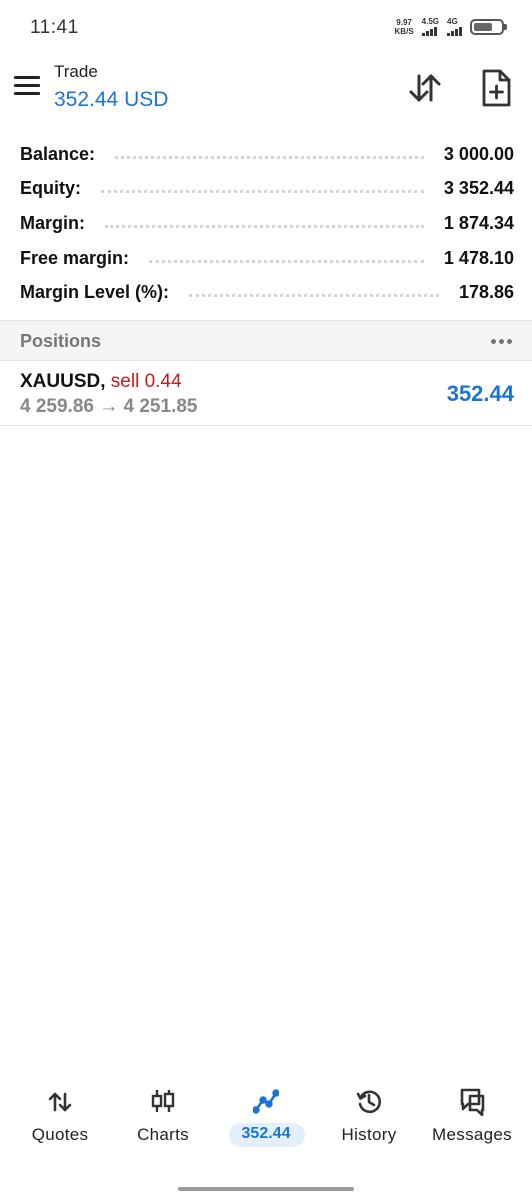 The height and width of the screenshot is (1200, 532). What do you see at coordinates (267, 292) in the screenshot?
I see `summary-row-margin-level: Margin Level (%): 178.86` at bounding box center [267, 292].